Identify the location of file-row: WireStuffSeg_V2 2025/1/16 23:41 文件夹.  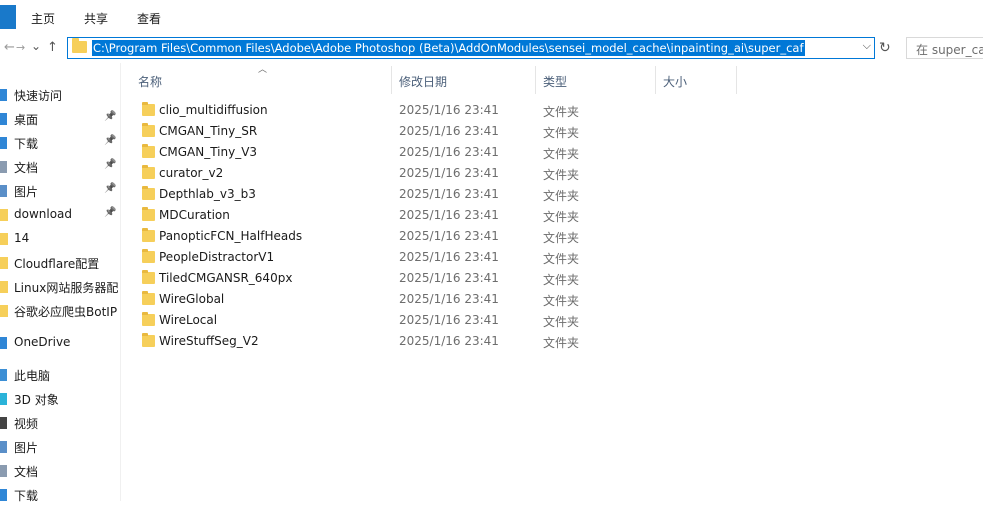
(552, 341).